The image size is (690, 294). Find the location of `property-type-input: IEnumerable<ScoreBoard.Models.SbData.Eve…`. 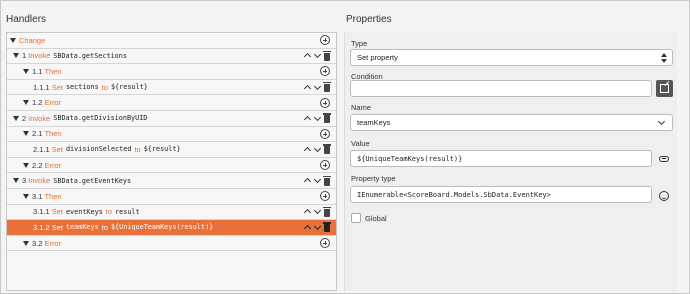

property-type-input: IEnumerable<ScoreBoard.Models.SbData.Eve… is located at coordinates (501, 194).